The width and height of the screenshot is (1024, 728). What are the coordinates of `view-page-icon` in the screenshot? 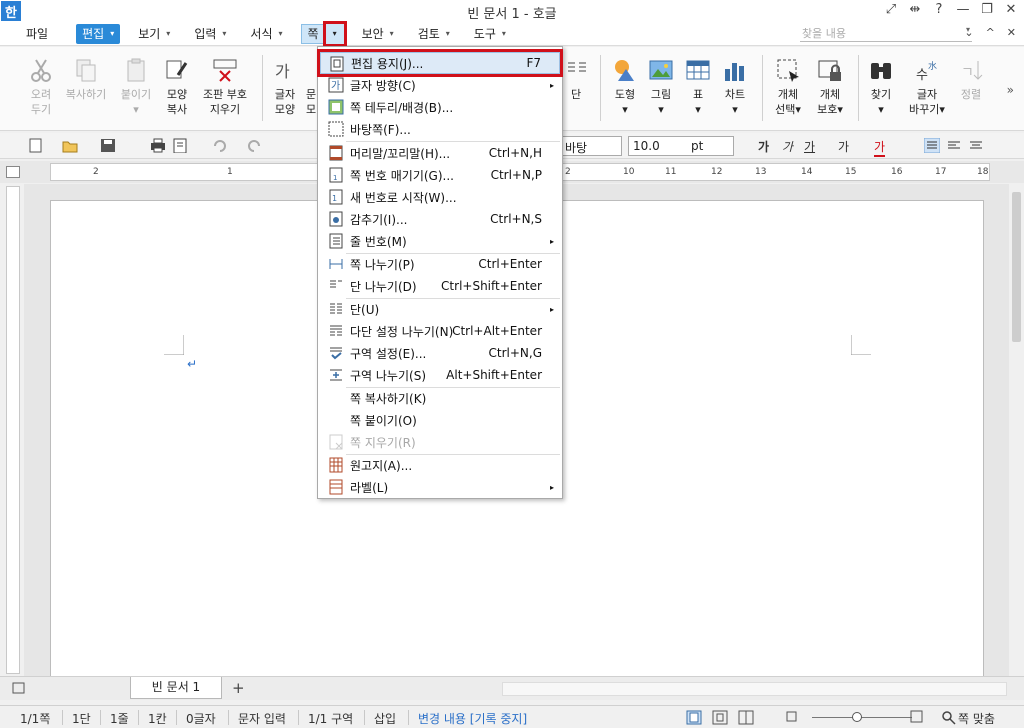 It's located at (694, 717).